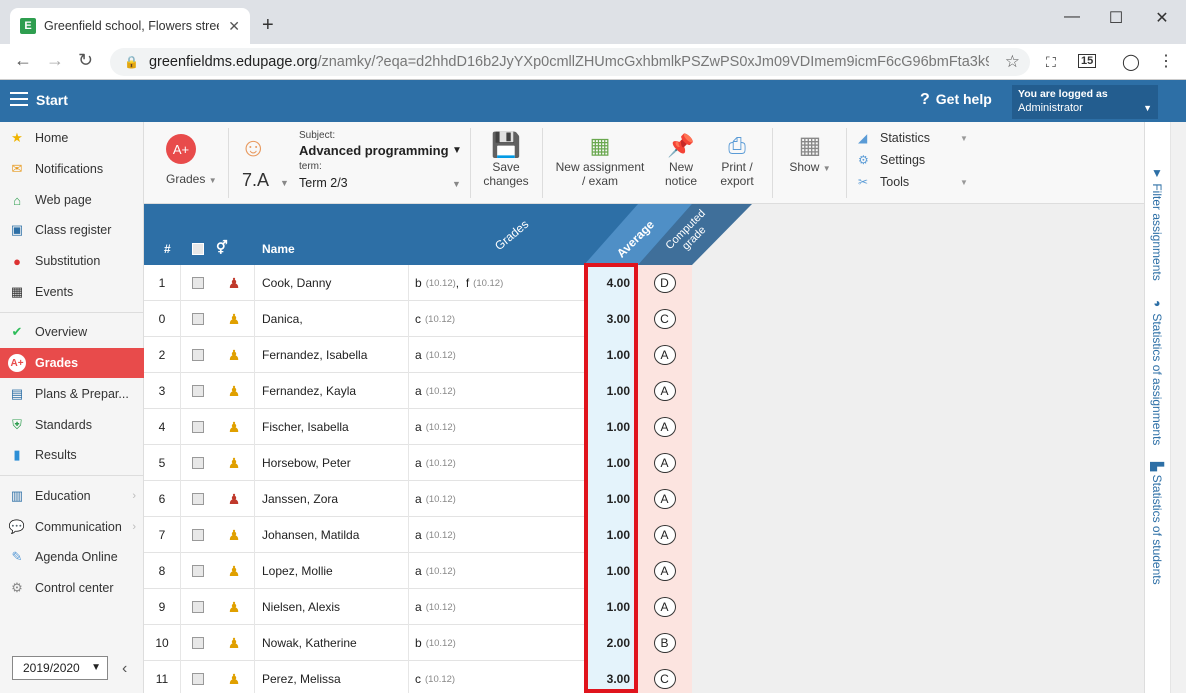 The height and width of the screenshot is (693, 1186). Describe the element at coordinates (331, 571) in the screenshot. I see `student-name: Lopez, Mollie` at that location.